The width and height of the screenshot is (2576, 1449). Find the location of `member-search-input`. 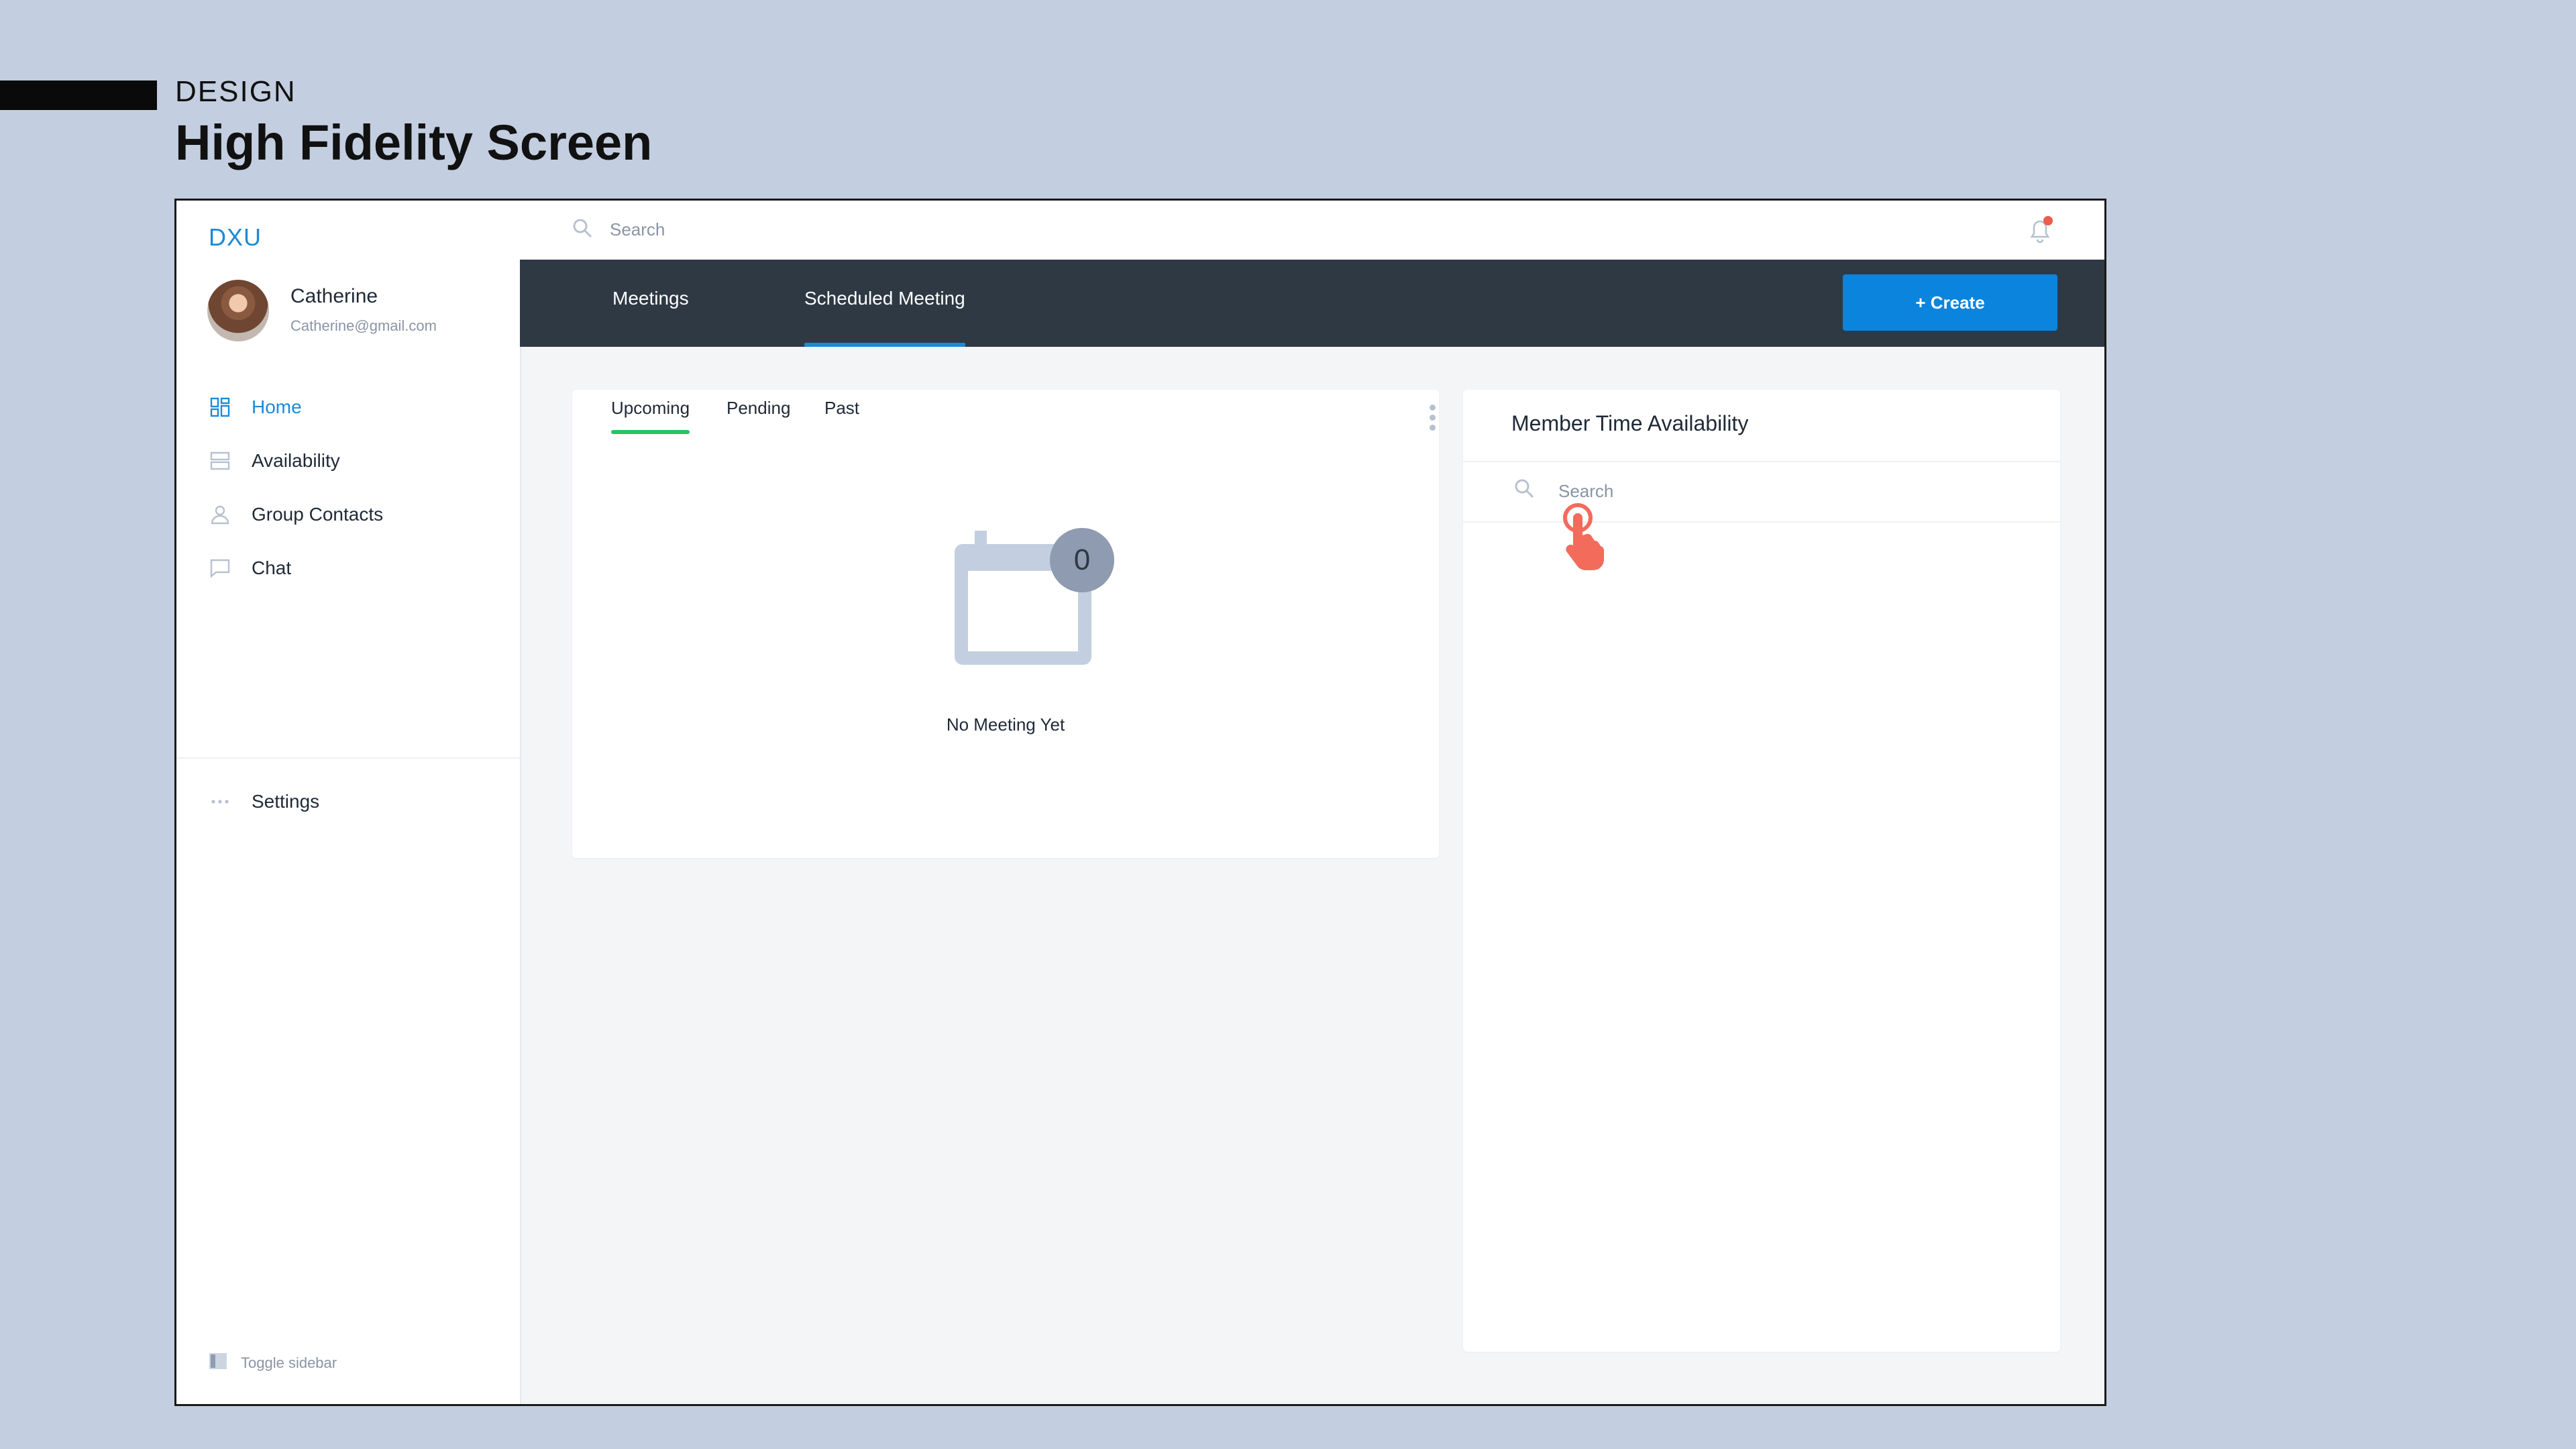

member-search-input is located at coordinates (1759, 491).